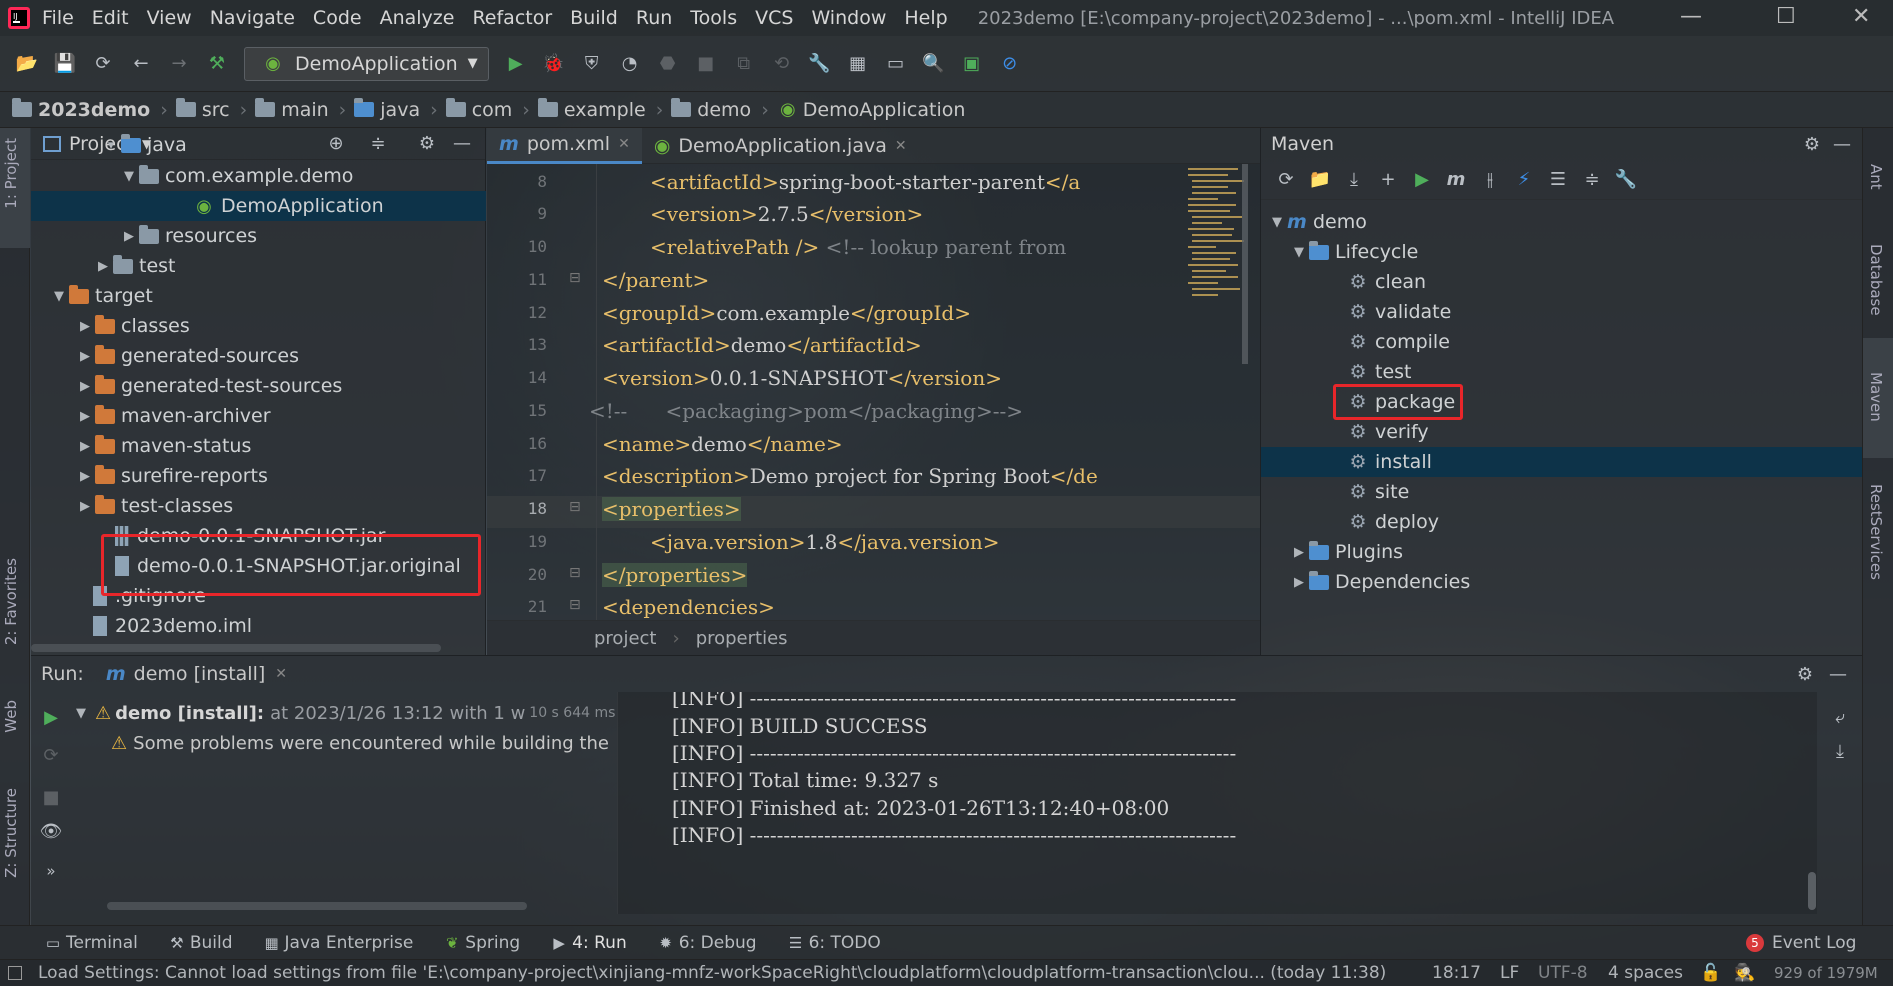  Describe the element at coordinates (1346, 552) in the screenshot. I see `maven-tree-plugins: ▶ Plugins` at that location.